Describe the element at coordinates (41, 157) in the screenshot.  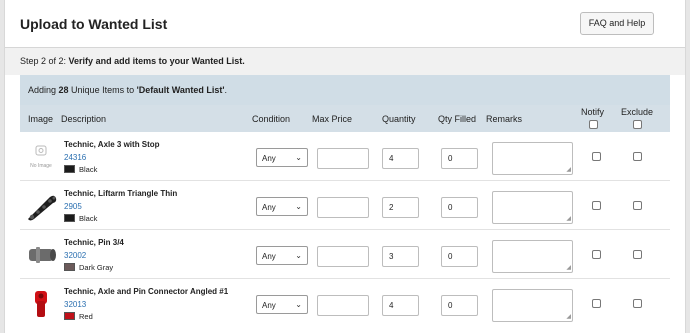
I see `no-image-icon: No Image` at that location.